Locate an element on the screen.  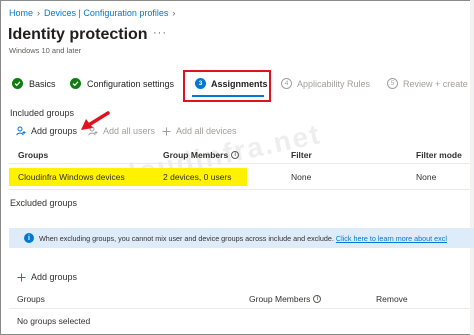
step-applicability-rules: 4 Applicability Rules is located at coordinates (325, 83).